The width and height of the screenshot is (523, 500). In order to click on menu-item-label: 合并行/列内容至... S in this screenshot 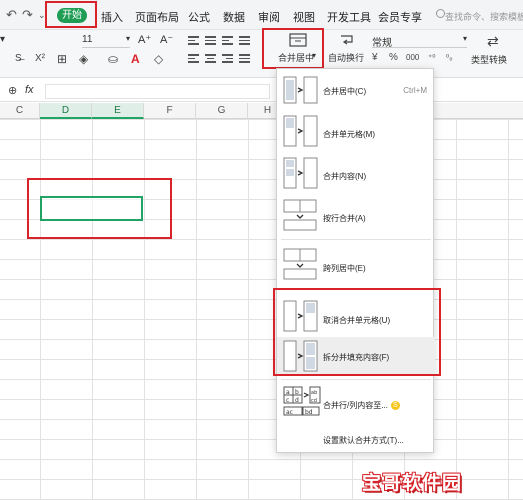, I will do `click(361, 405)`.